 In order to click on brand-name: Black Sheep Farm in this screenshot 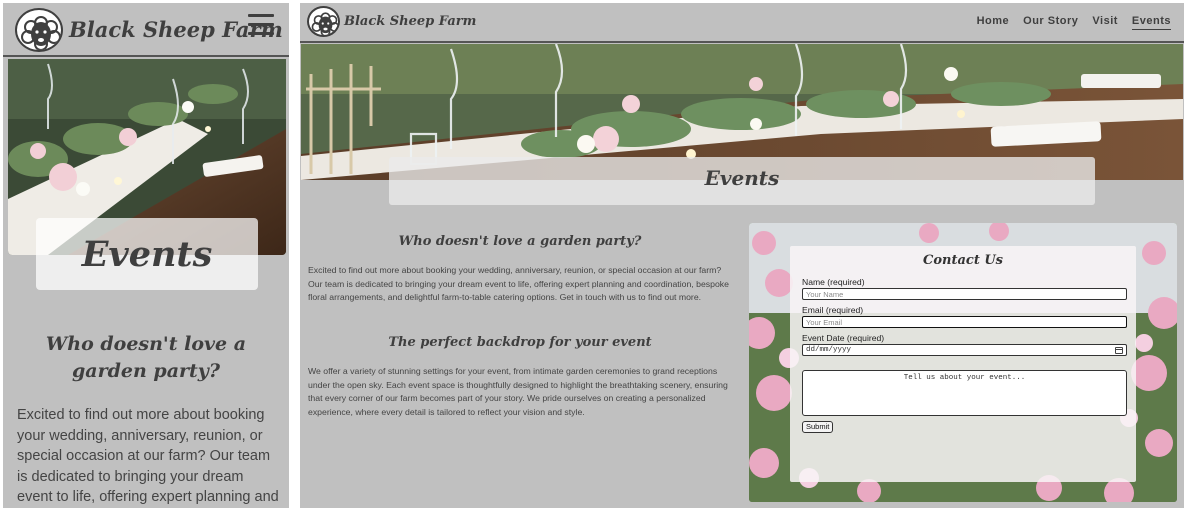, I will do `click(410, 21)`.